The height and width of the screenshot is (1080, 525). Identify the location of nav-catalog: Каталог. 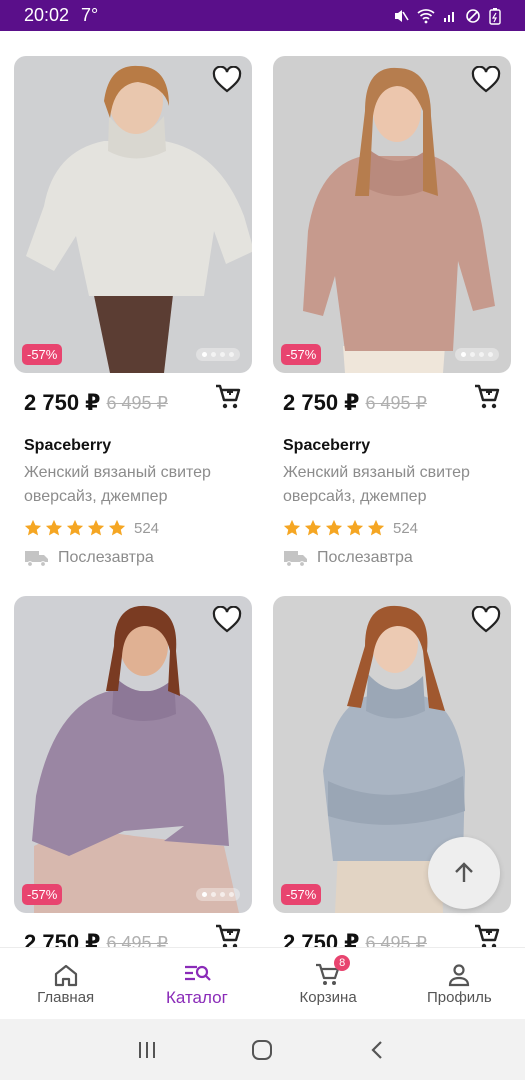
(196, 983).